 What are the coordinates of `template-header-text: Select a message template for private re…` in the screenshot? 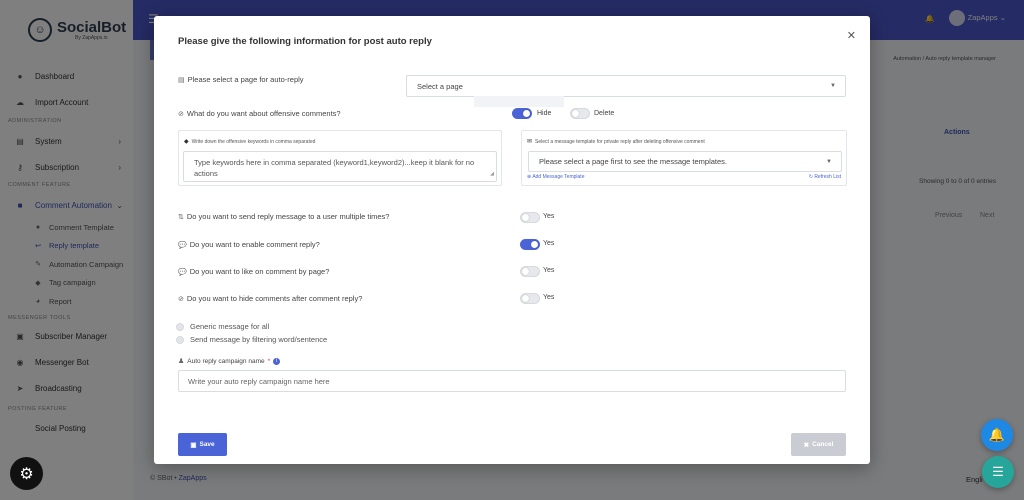 It's located at (620, 141).